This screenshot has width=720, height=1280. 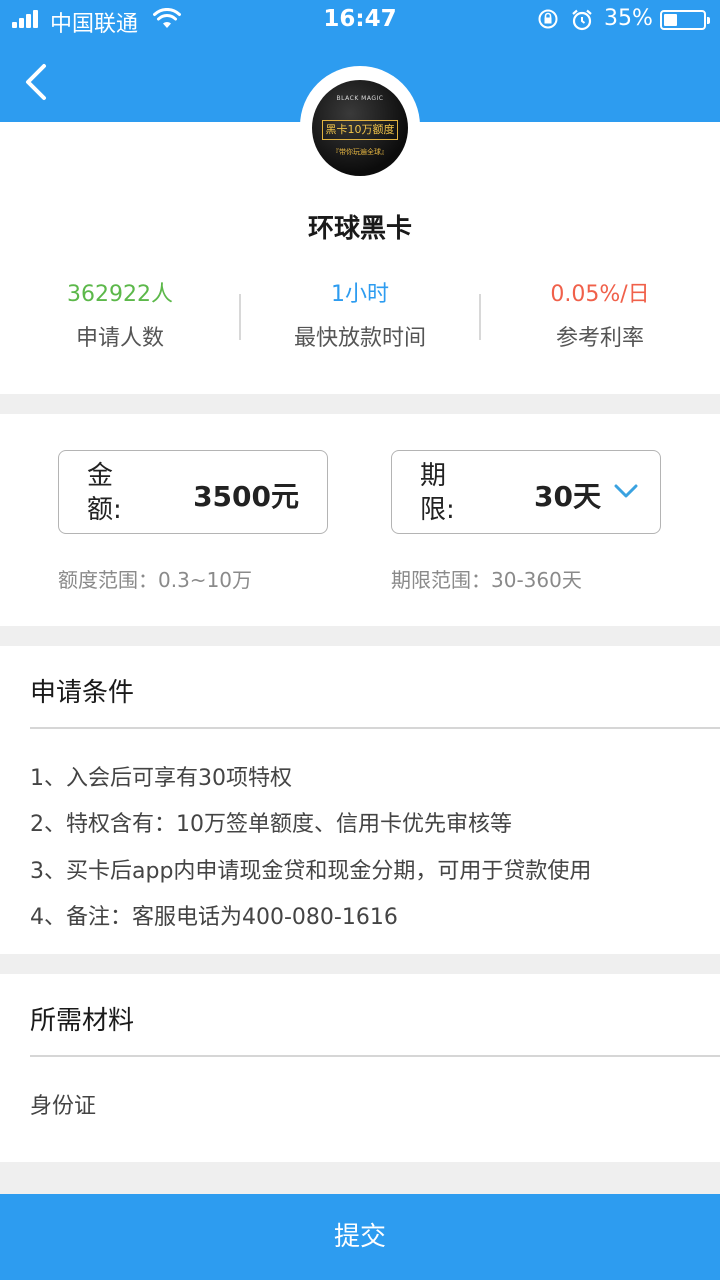 I want to click on stat-applicants: 362922人 申请人数, so click(x=120, y=316).